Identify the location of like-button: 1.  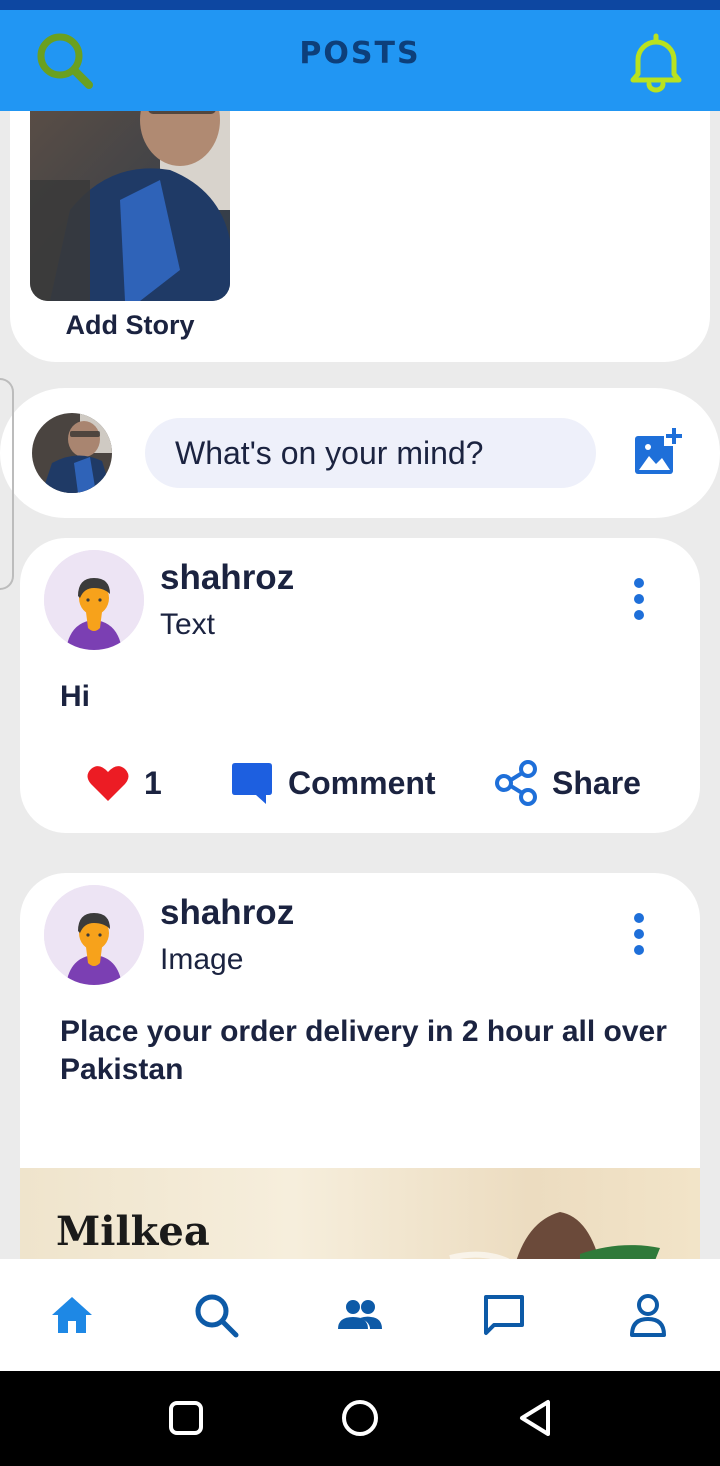
(124, 783).